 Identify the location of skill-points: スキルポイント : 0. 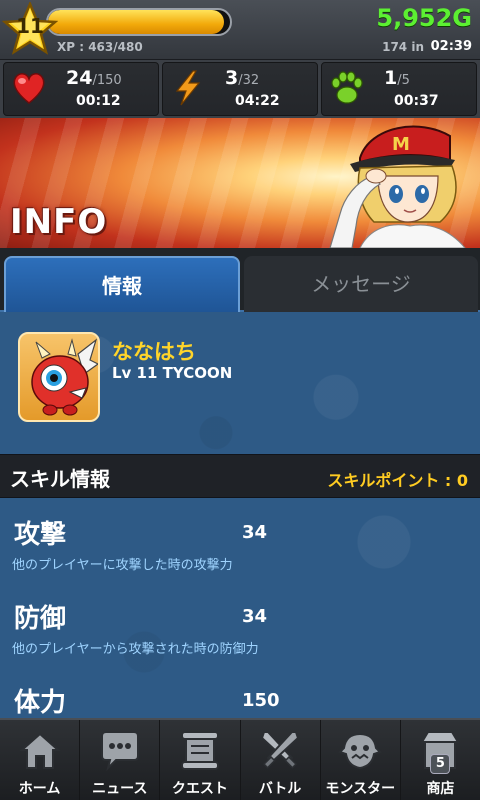
(397, 480).